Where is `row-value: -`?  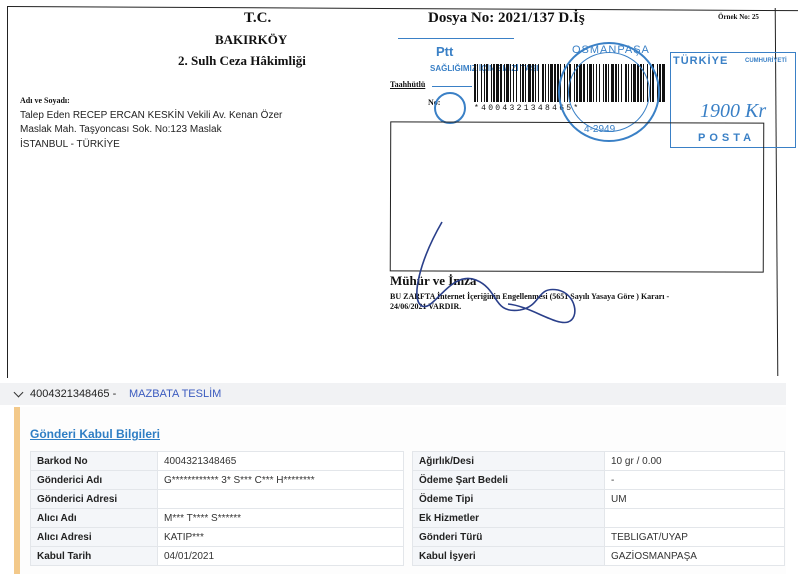 row-value: - is located at coordinates (694, 480).